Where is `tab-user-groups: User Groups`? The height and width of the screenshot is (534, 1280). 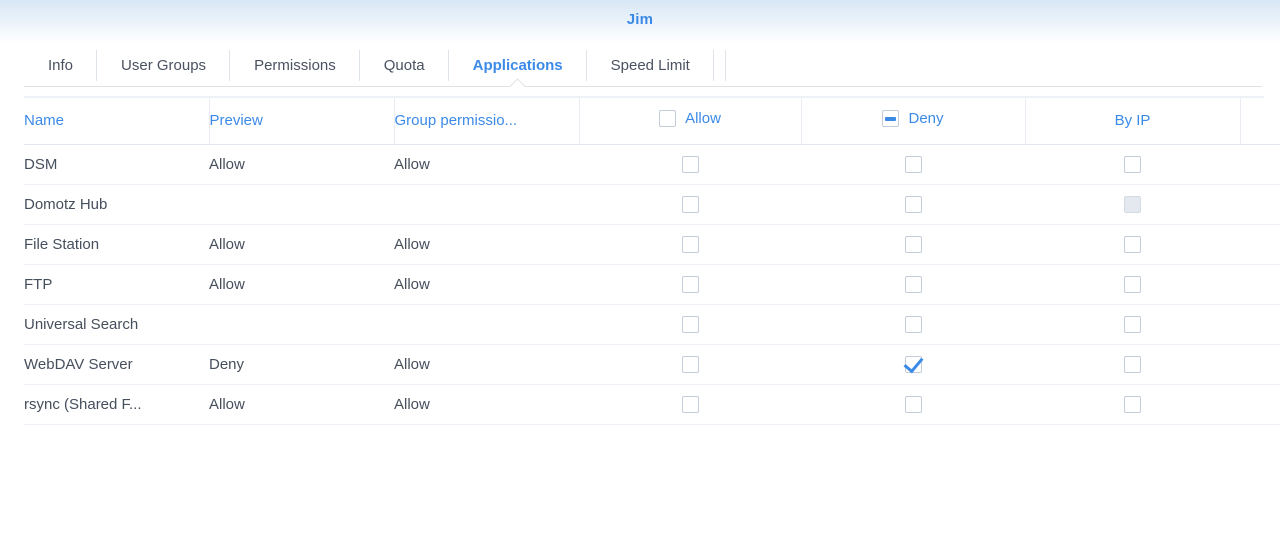
tab-user-groups: User Groups is located at coordinates (164, 65).